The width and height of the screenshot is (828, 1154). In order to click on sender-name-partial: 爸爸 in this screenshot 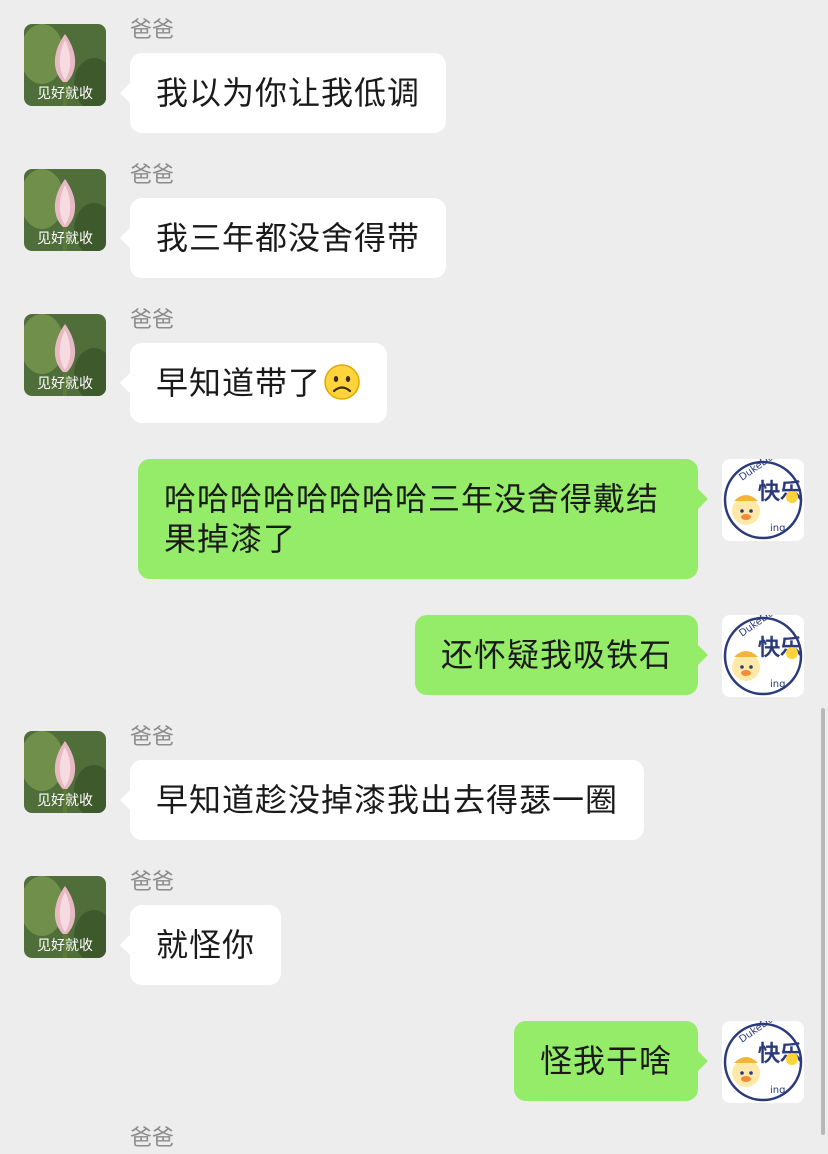, I will do `click(152, 1138)`.